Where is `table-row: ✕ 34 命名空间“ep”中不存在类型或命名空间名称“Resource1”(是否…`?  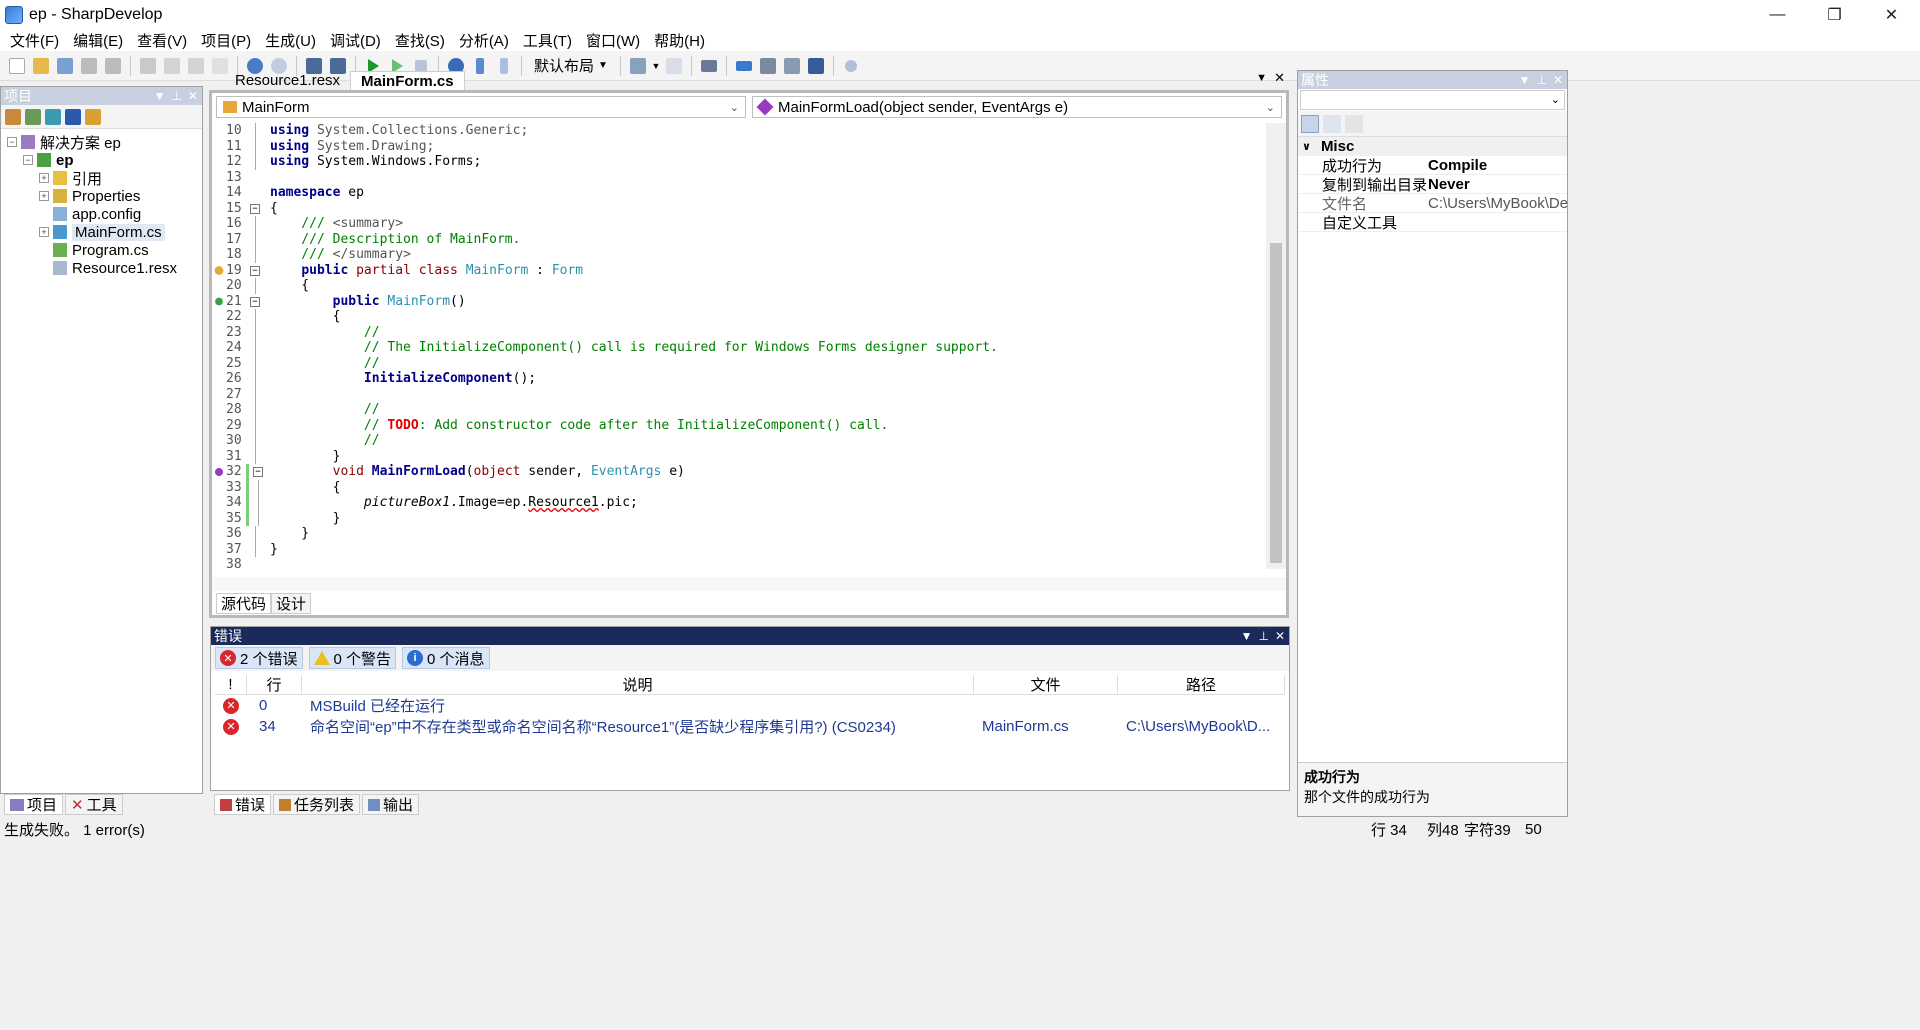
table-row: ✕ 34 命名空间“ep”中不存在类型或命名空间名称“Resource1”(是否… is located at coordinates (750, 726).